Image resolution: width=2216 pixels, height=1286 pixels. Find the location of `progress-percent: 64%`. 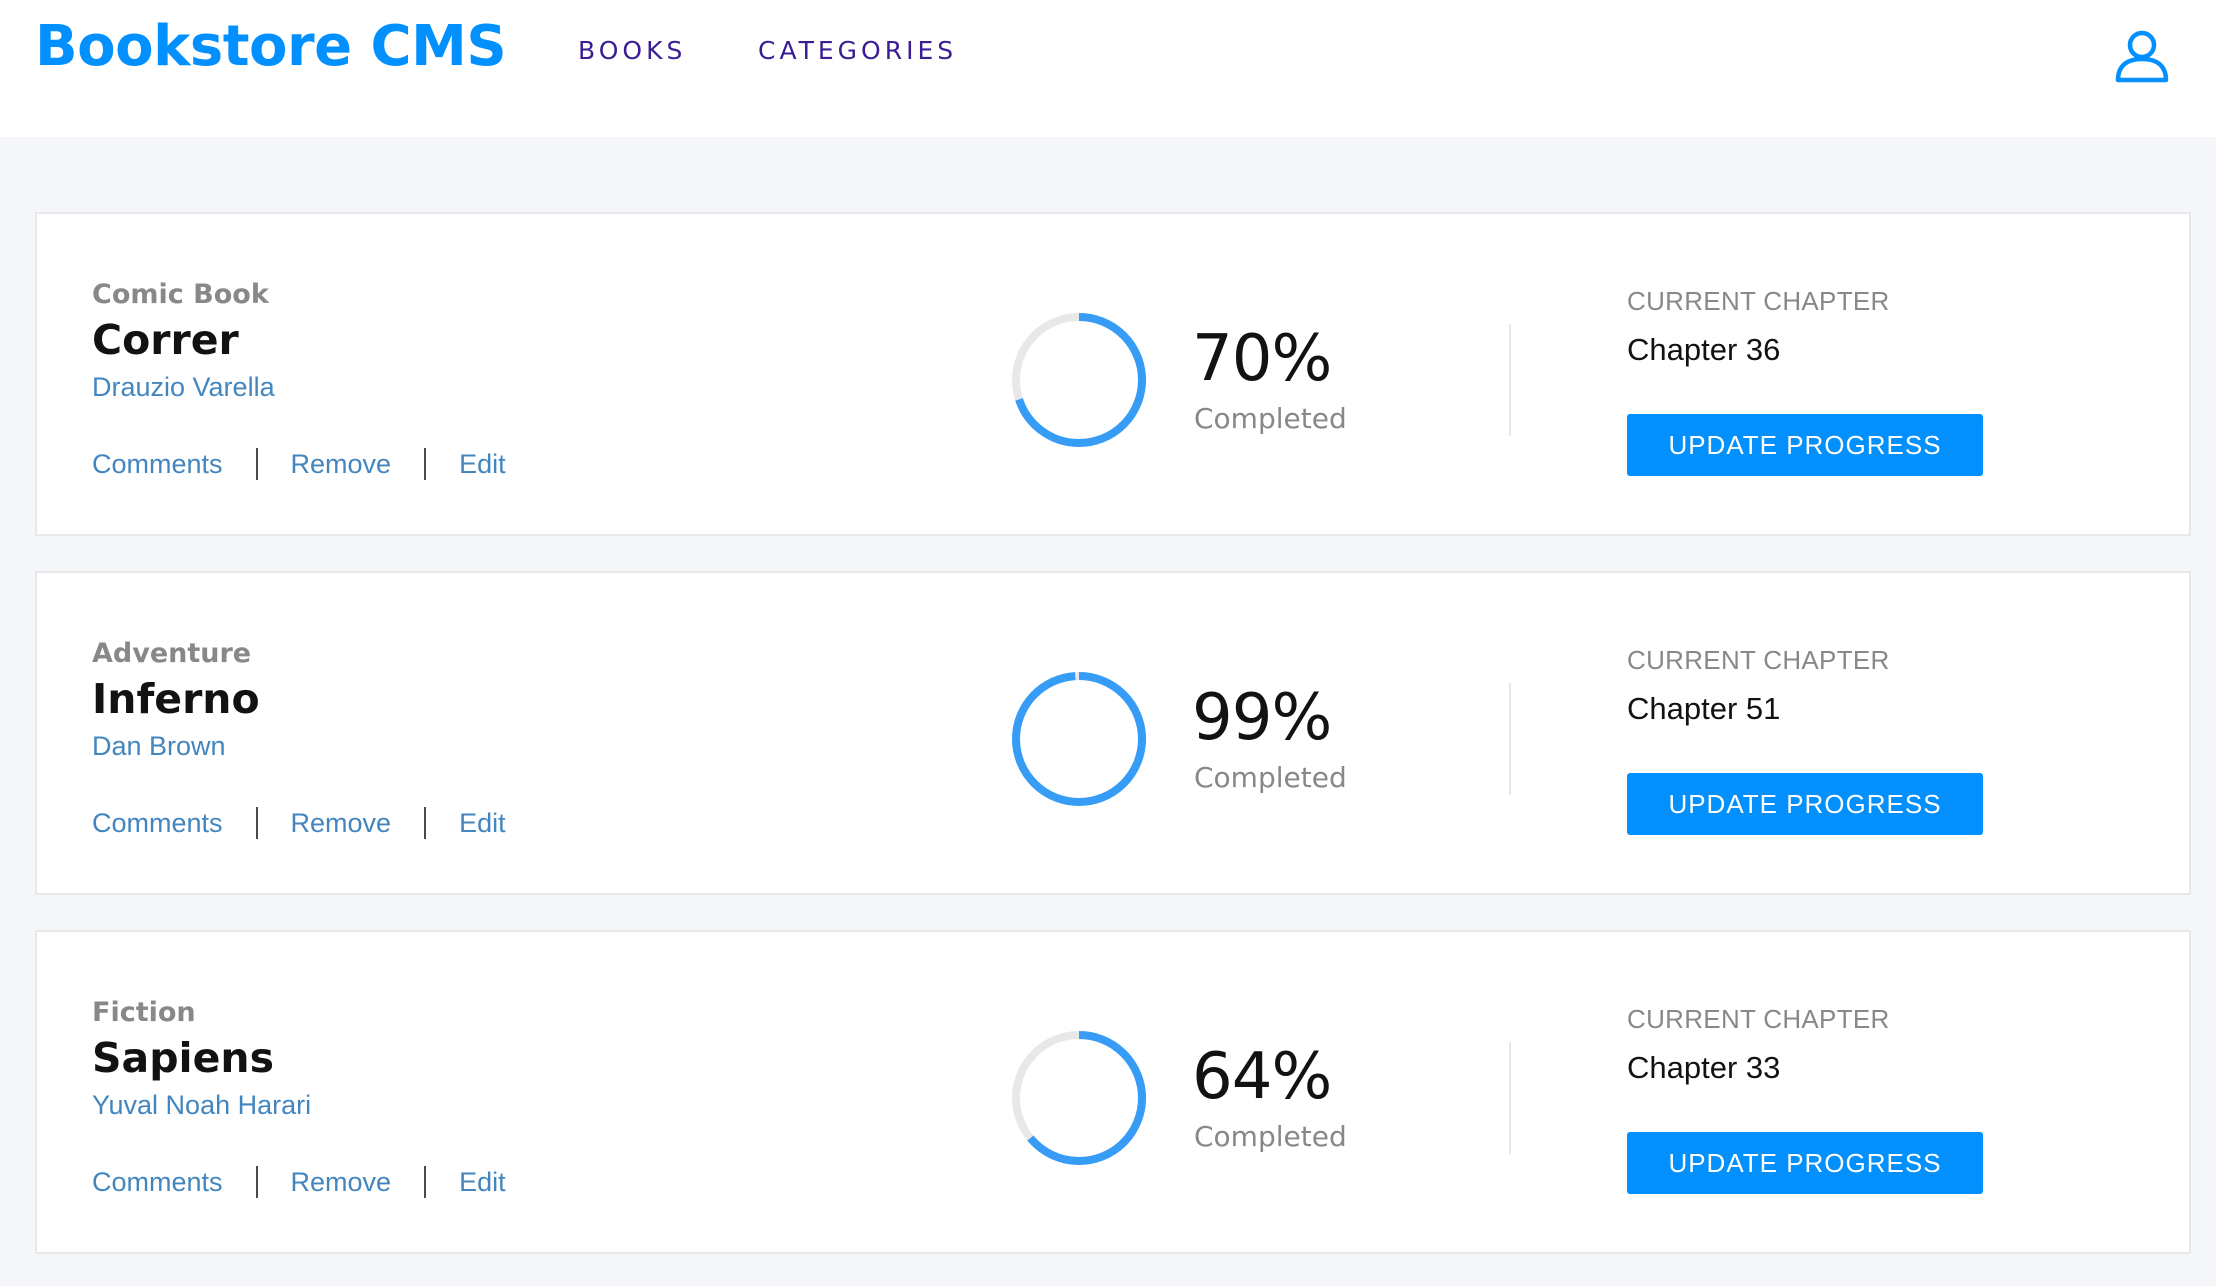

progress-percent: 64% is located at coordinates (1262, 1077).